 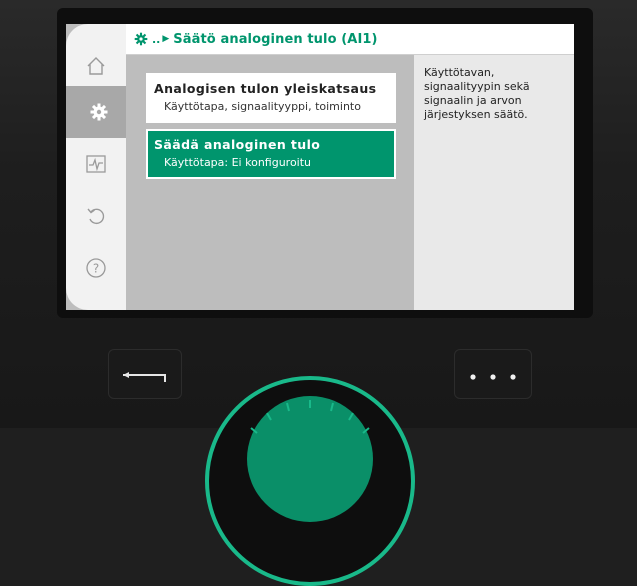 What do you see at coordinates (238, 162) in the screenshot?
I see `menu-item-subtitle: Käyttötapa: Ei konfiguroitu` at bounding box center [238, 162].